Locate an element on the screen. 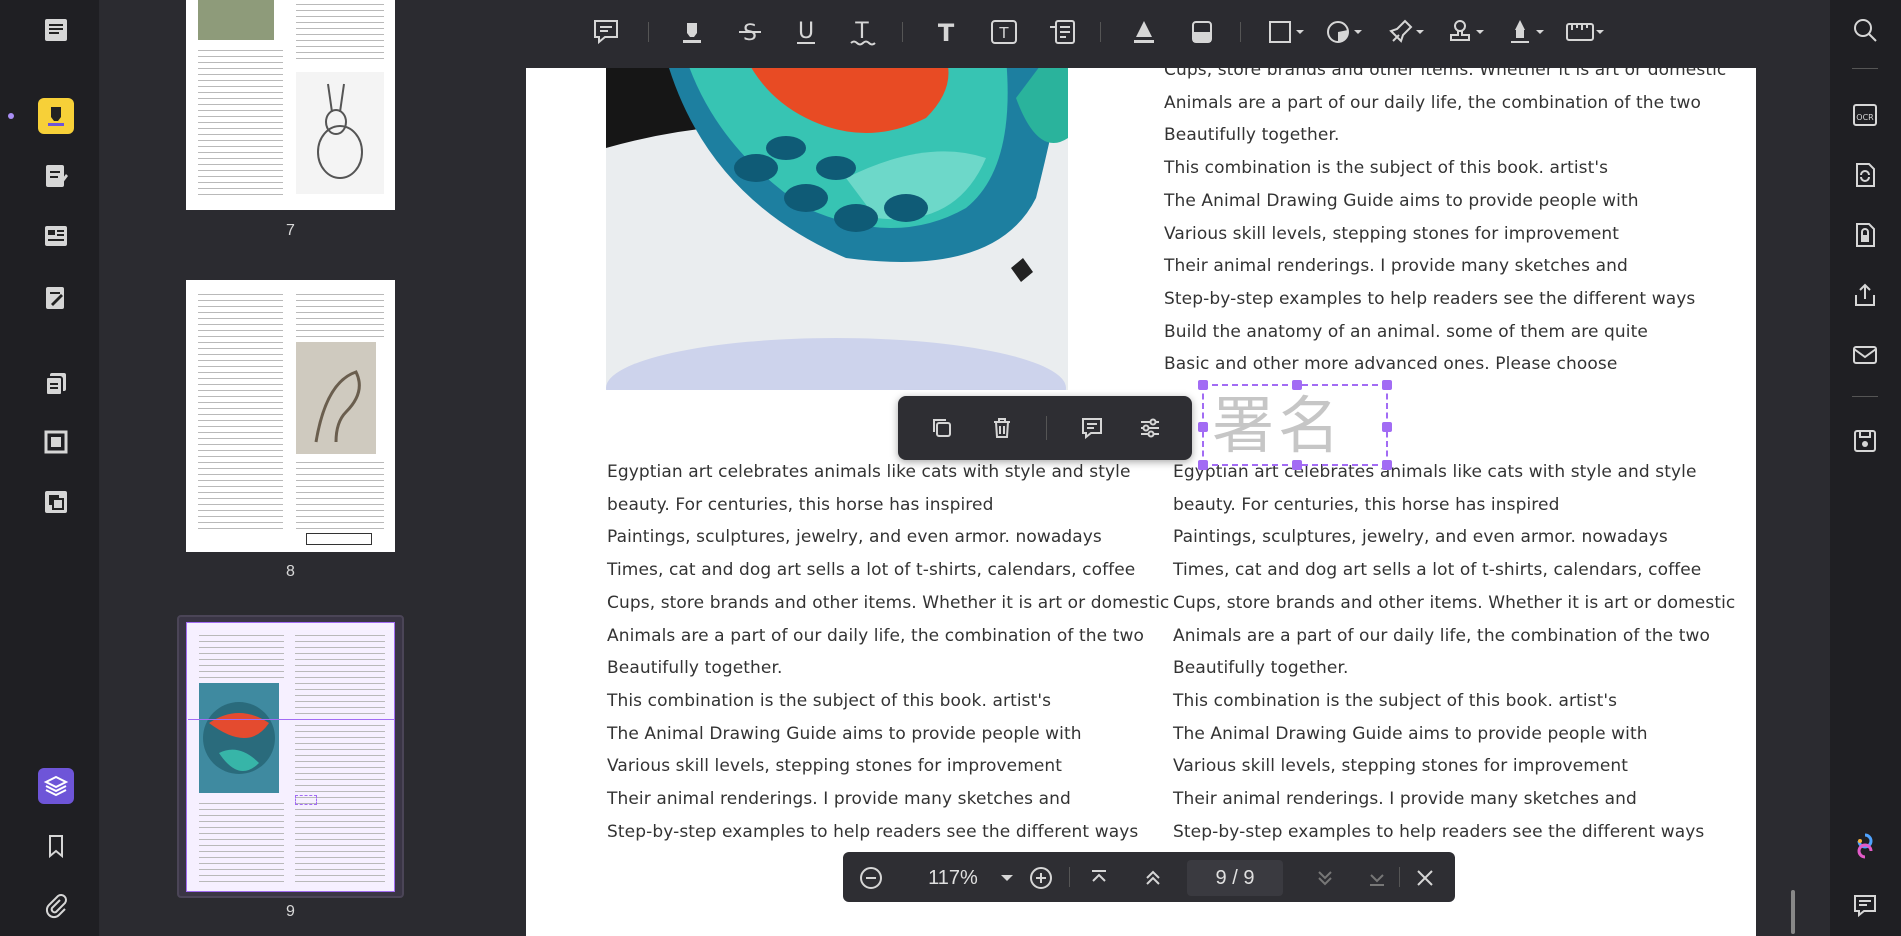  watermark-icon is located at coordinates (56, 502).